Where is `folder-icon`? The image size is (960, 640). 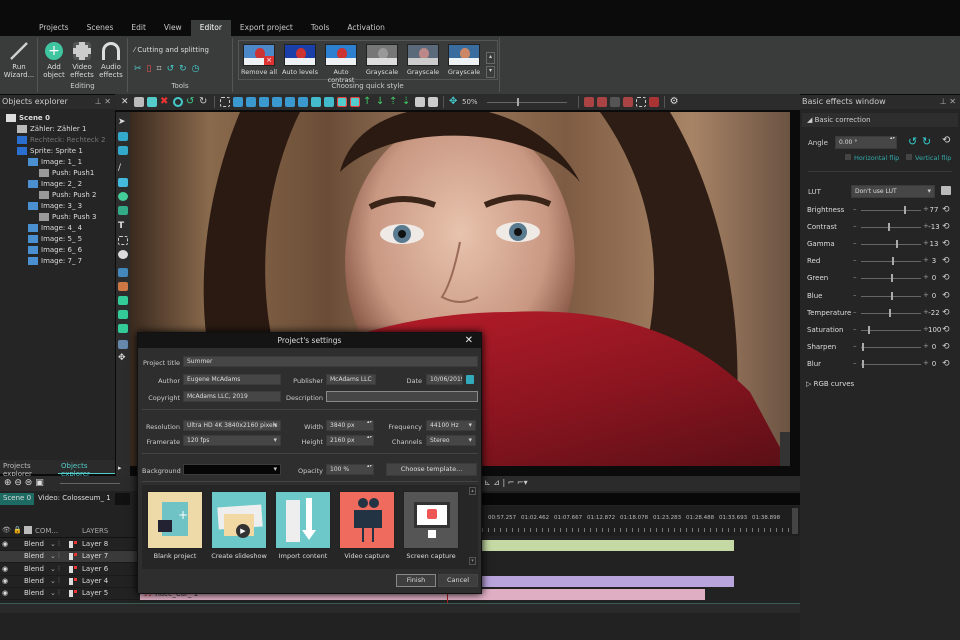
folder-icon is located at coordinates (946, 190).